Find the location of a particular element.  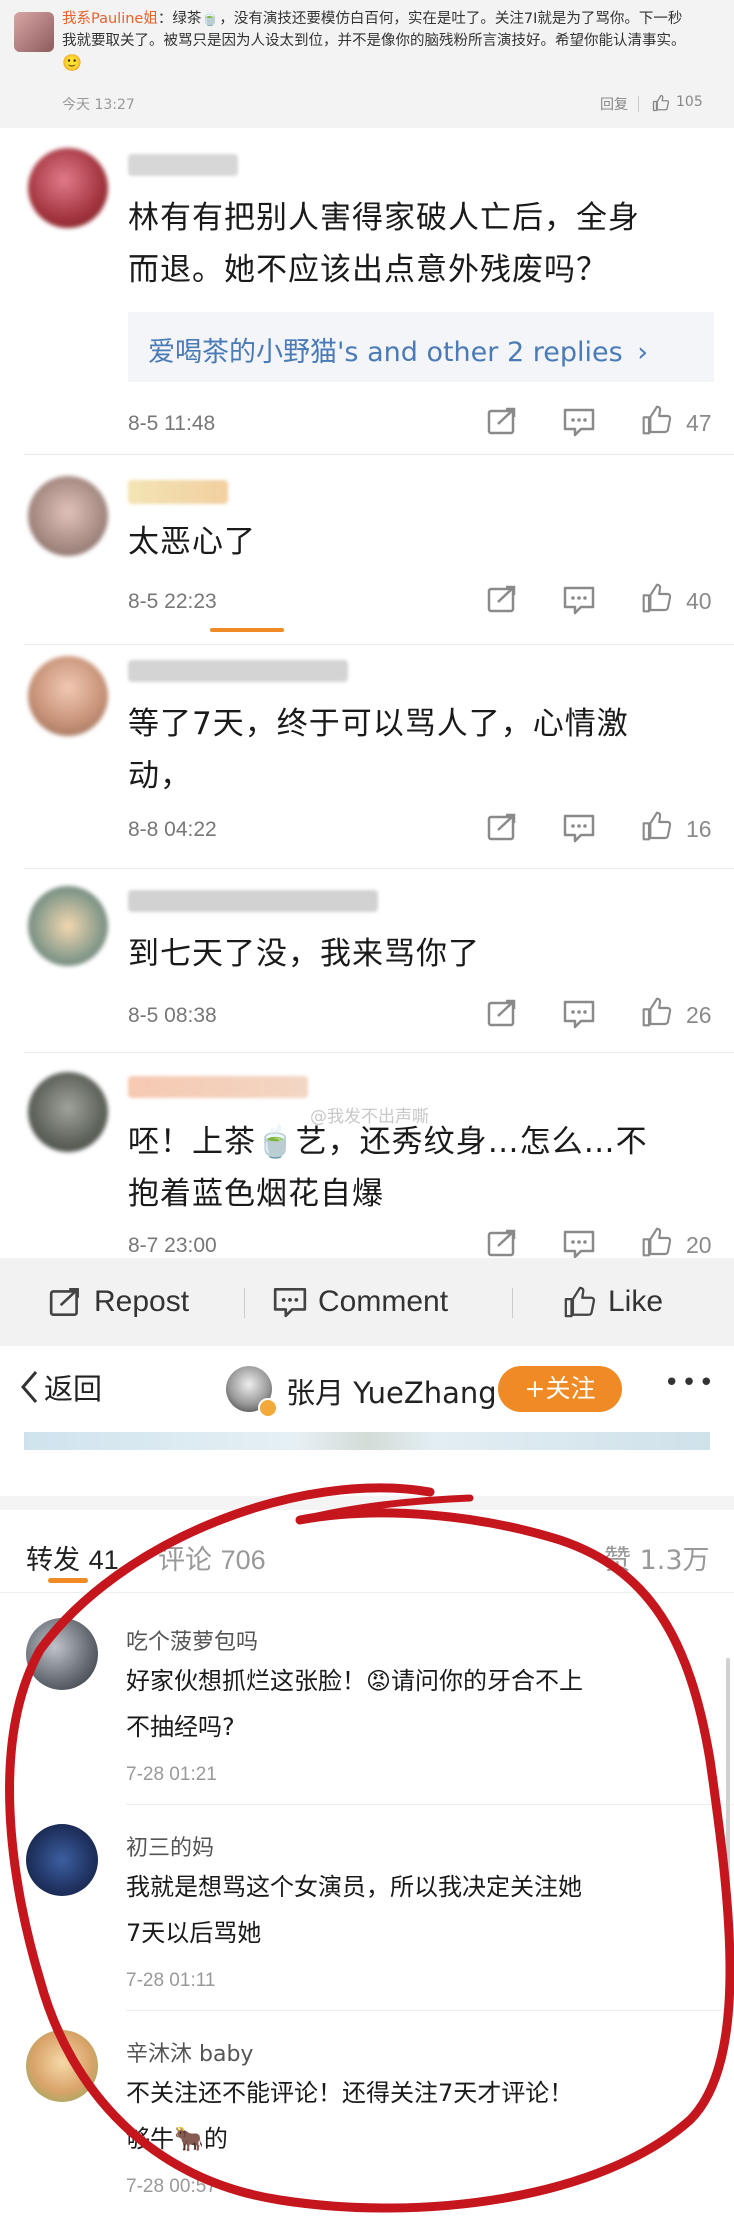

comment-text: 我就是想骂这个女演员，所以我决定关注她 7天以后骂她 is located at coordinates (354, 1910).